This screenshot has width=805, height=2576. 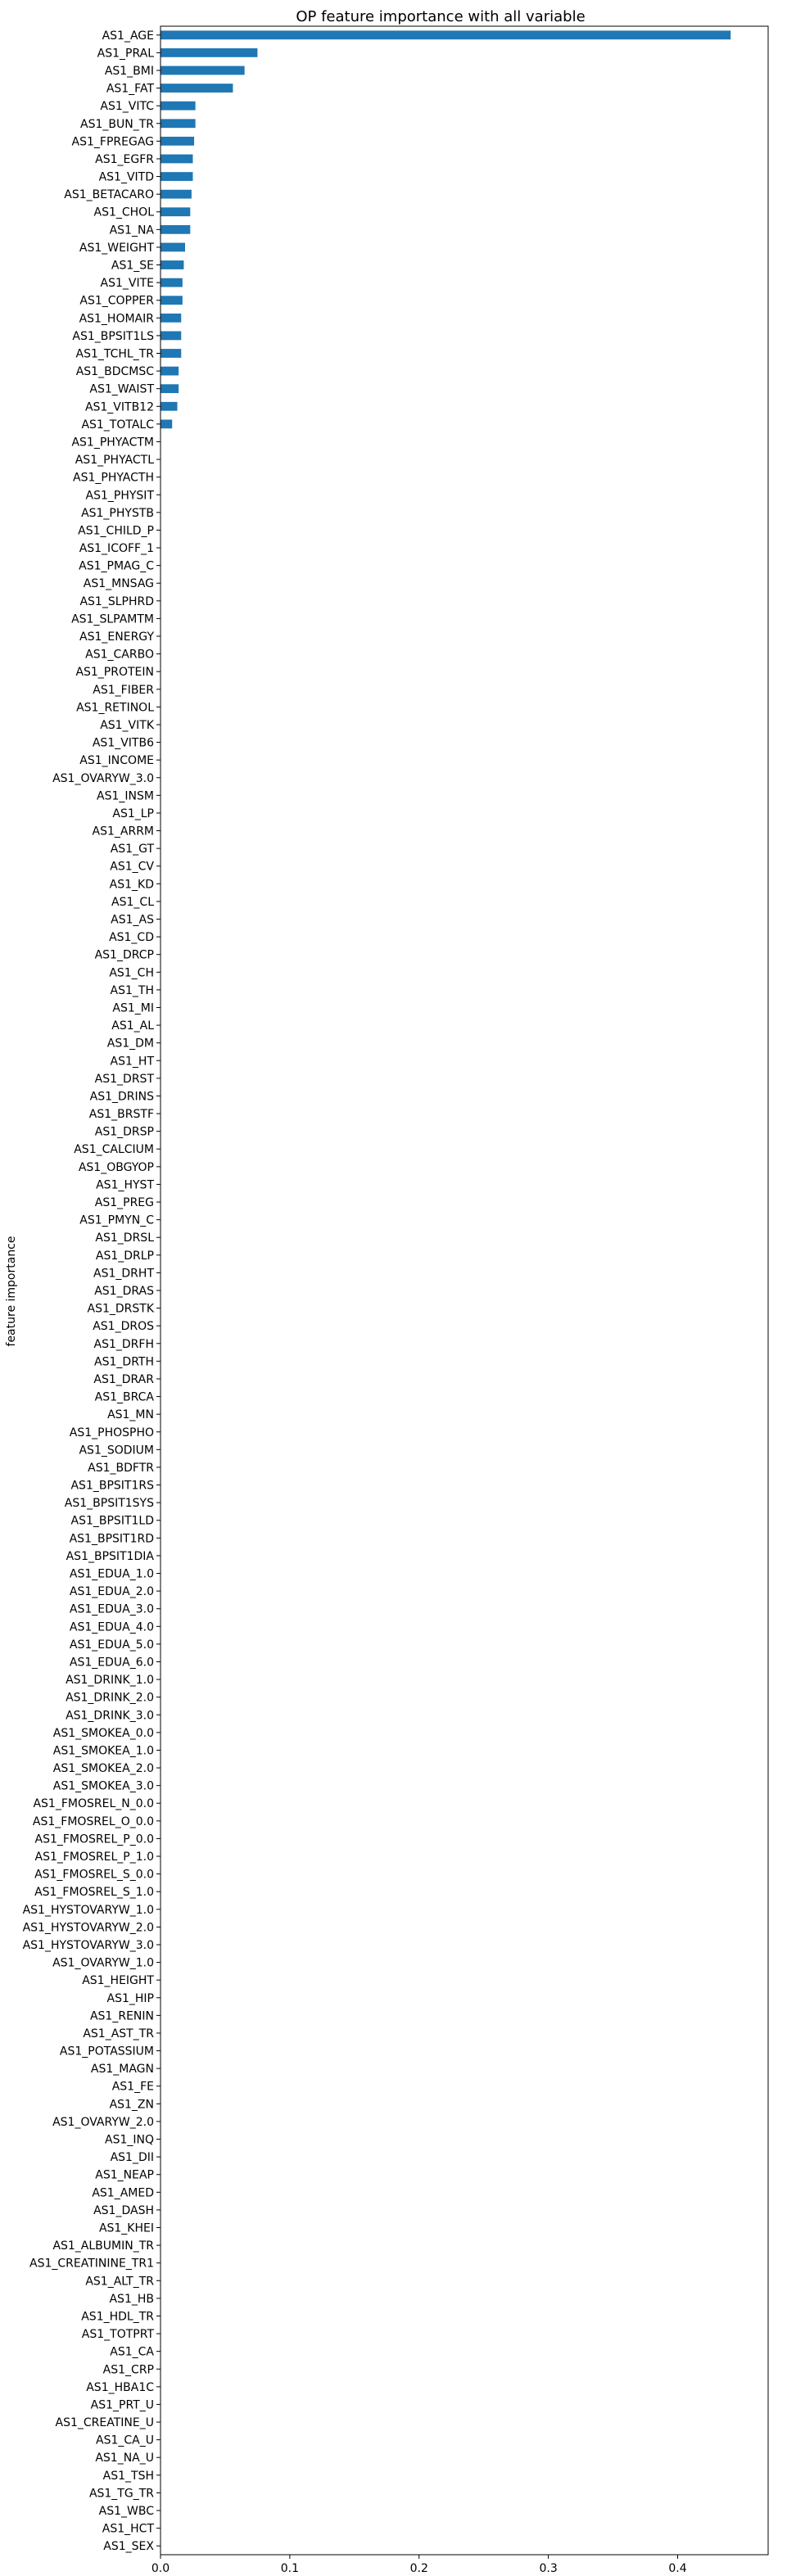 I want to click on y-tick-label: AS1_HBA1C, so click(x=120, y=2387).